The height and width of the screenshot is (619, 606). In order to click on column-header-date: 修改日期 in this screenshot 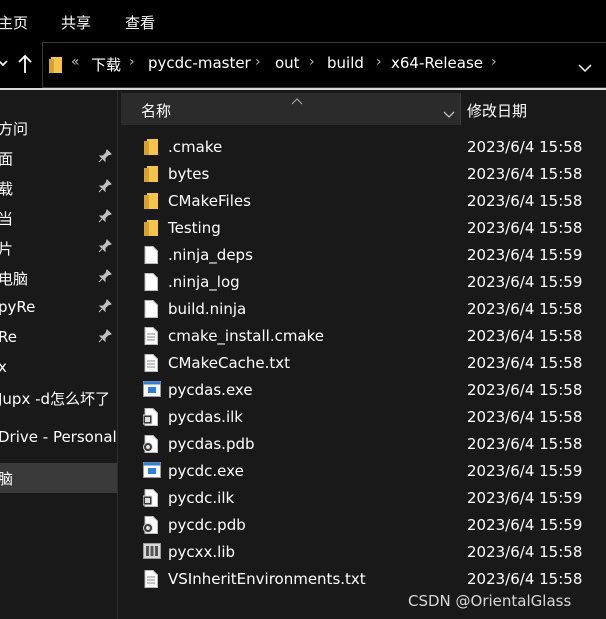, I will do `click(533, 109)`.